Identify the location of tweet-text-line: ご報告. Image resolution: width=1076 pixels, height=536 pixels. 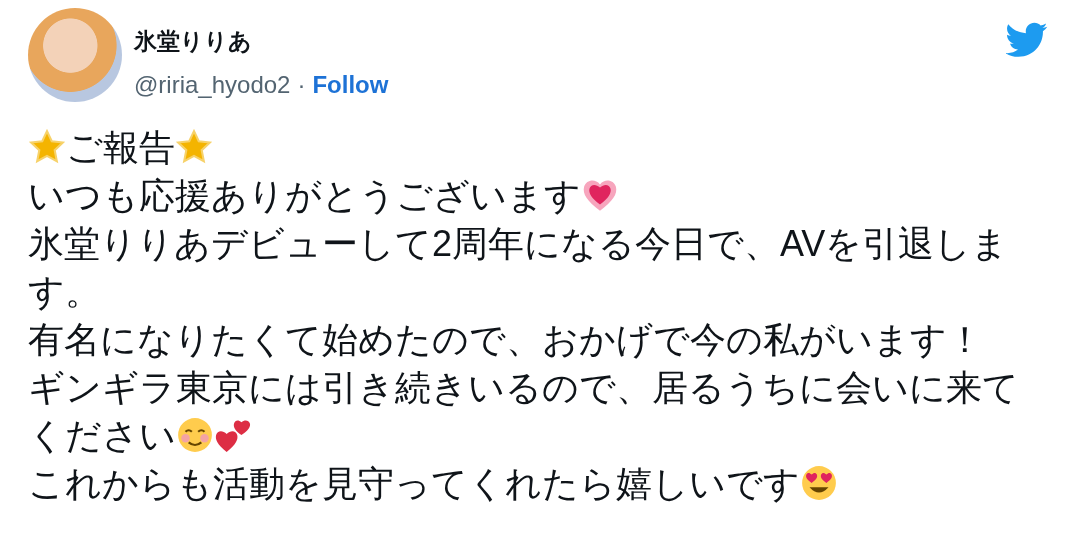
(120, 147).